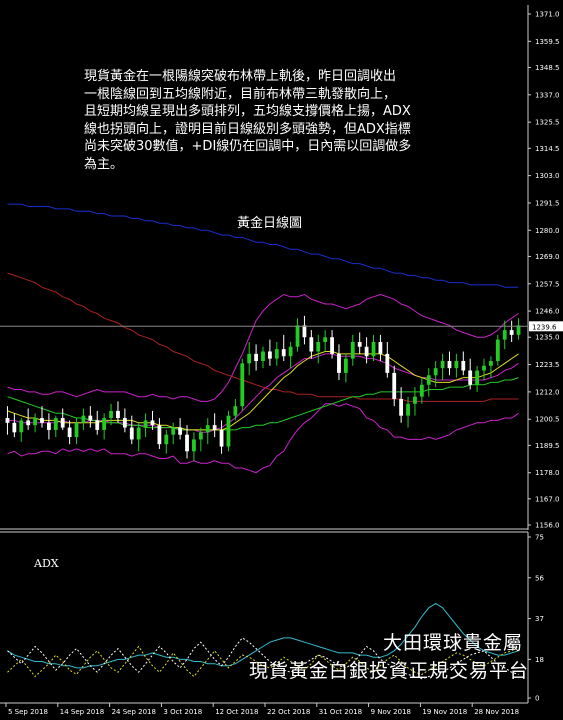 The image size is (563, 720). Describe the element at coordinates (547, 312) in the screenshot. I see `price-tick-label: 1246.0` at that location.